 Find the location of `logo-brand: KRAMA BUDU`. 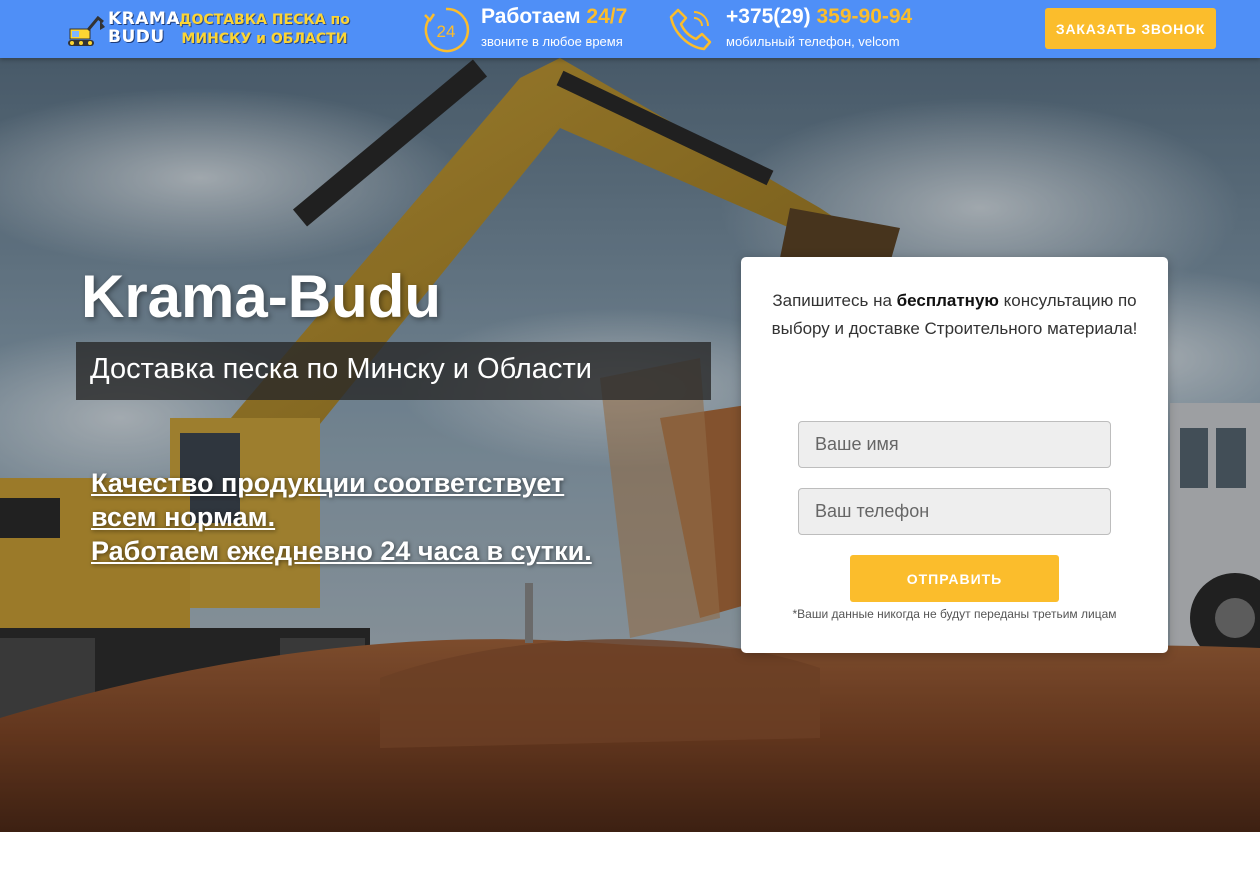

logo-brand: KRAMA BUDU is located at coordinates (144, 28).